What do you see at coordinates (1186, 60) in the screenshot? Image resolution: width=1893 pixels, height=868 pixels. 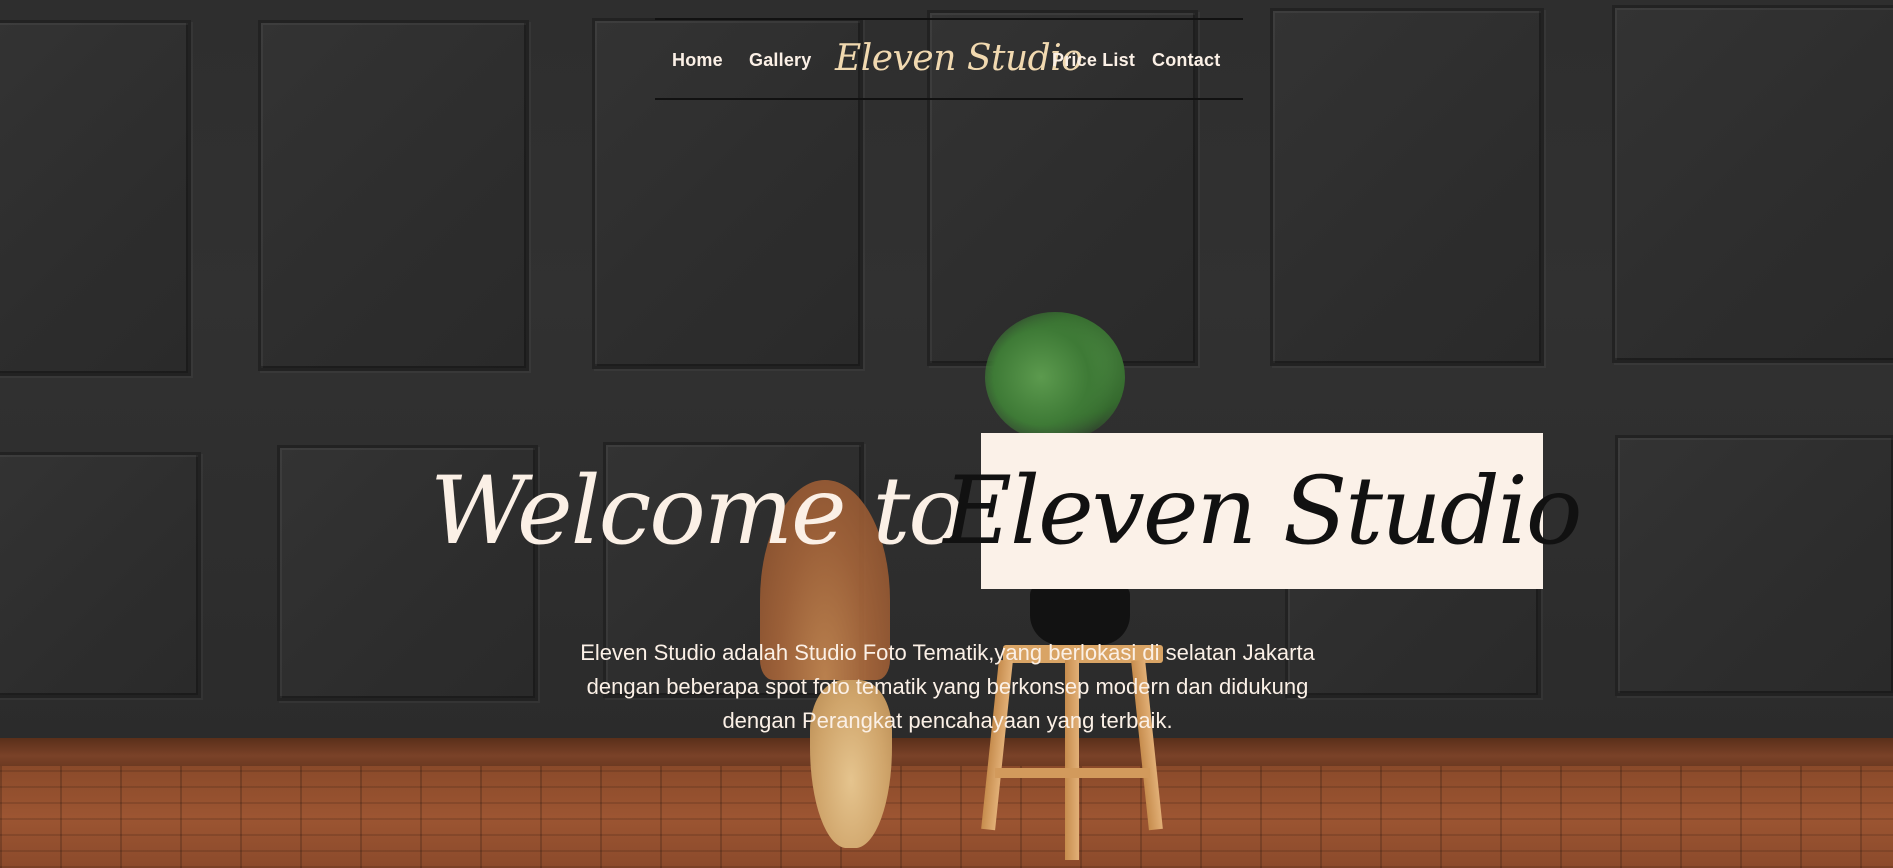 I see `nav-link-contact: Contact` at bounding box center [1186, 60].